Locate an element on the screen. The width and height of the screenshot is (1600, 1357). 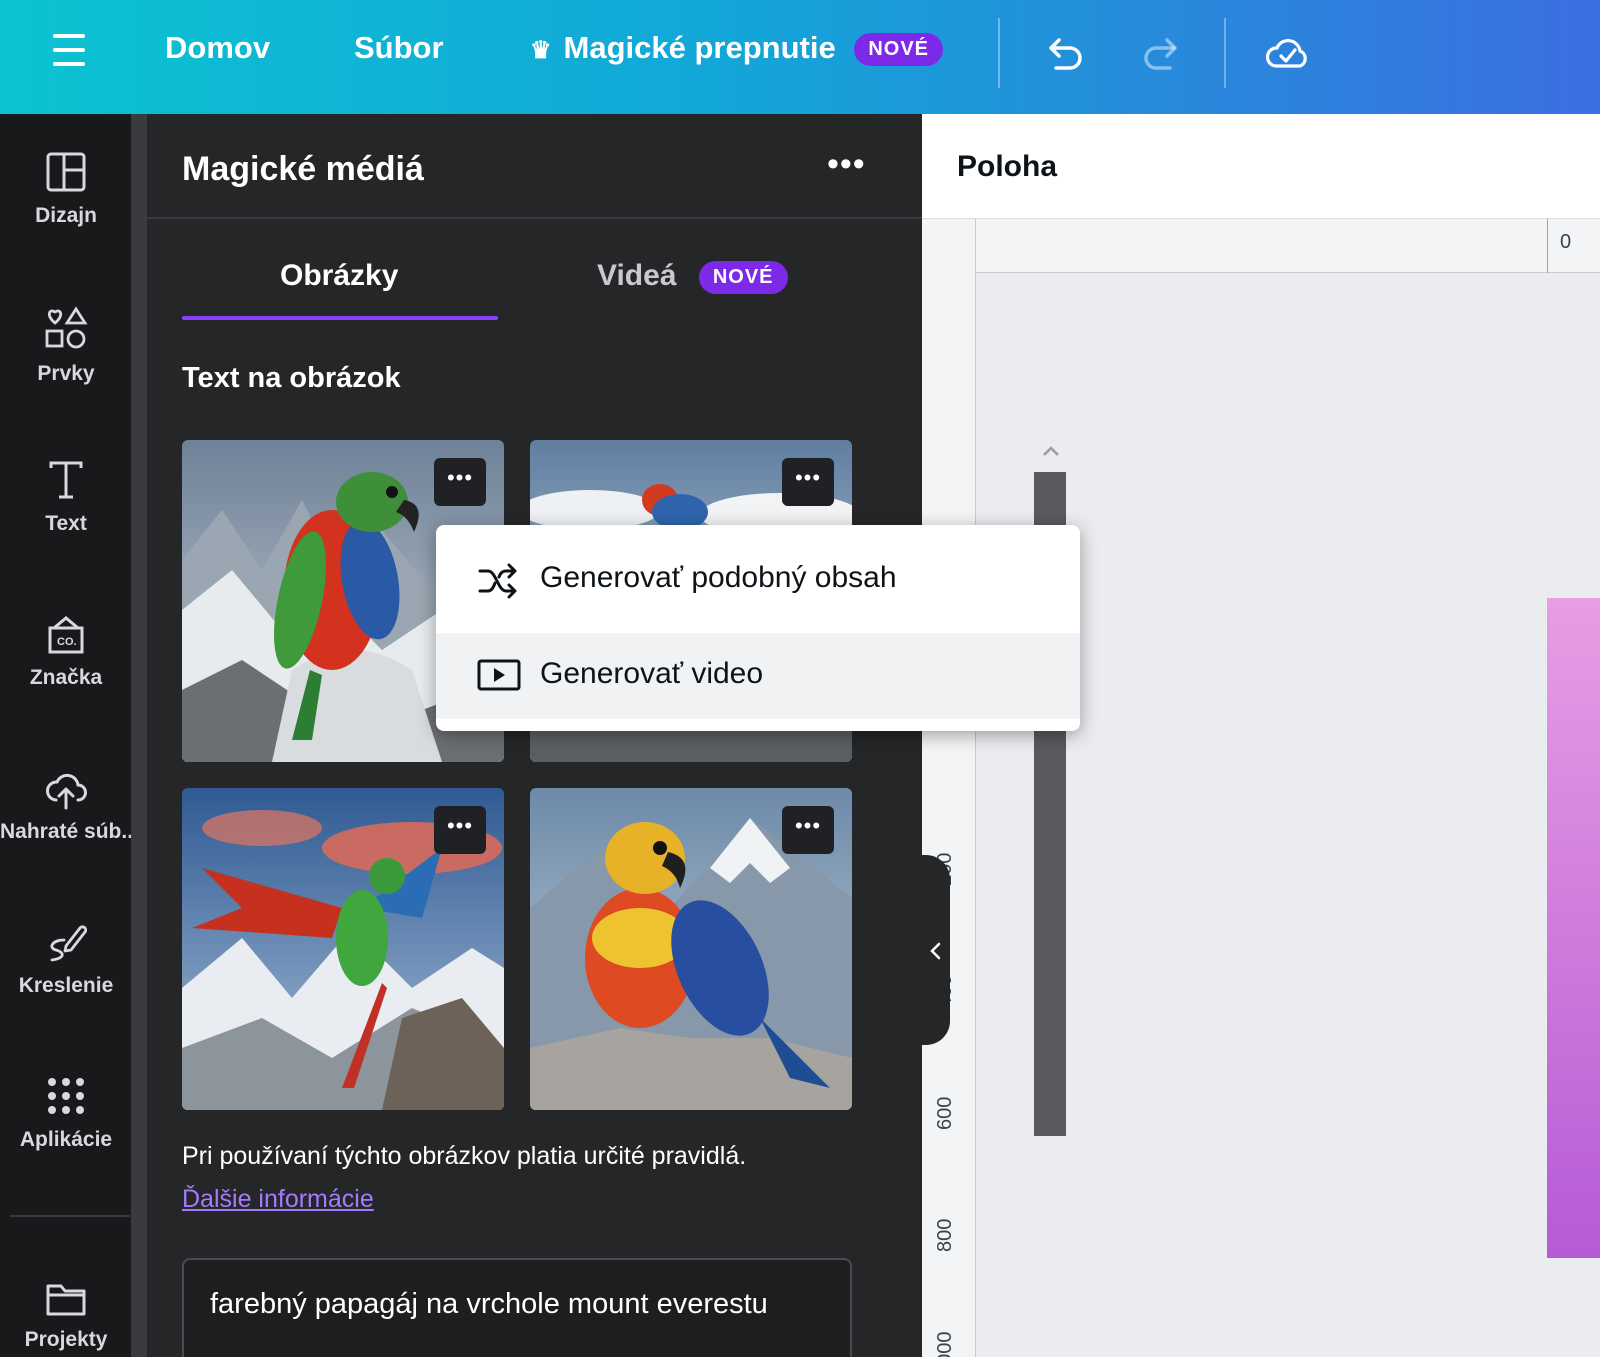
rail-label: Projekty is located at coordinates (66, 1339).